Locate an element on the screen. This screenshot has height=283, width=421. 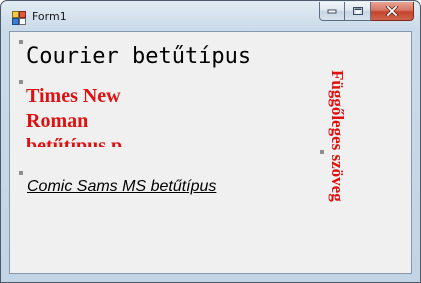
close-button is located at coordinates (392, 11).